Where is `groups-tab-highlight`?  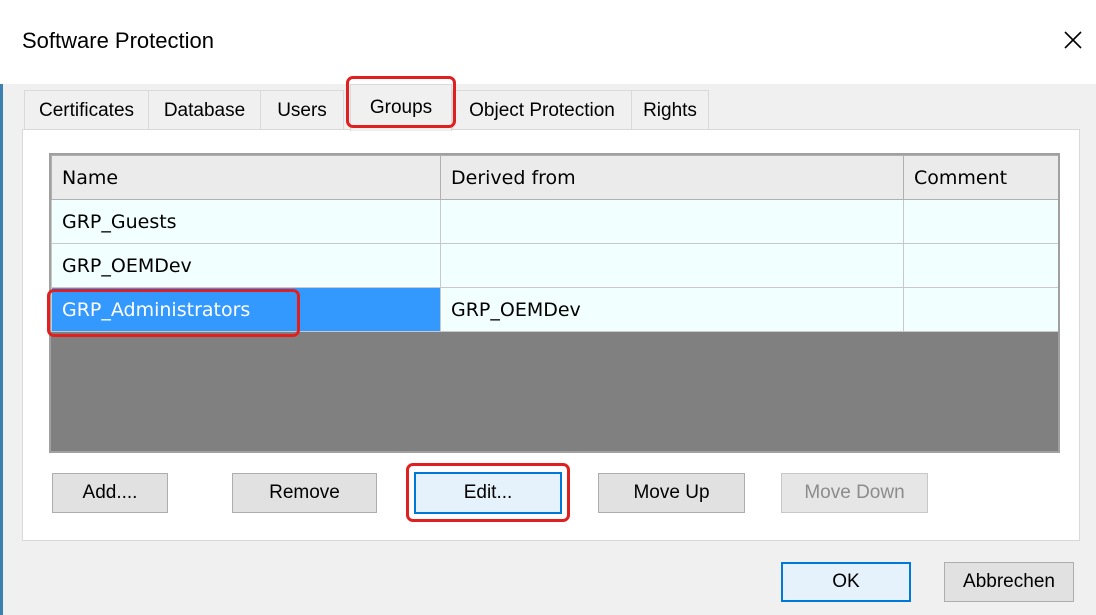 groups-tab-highlight is located at coordinates (401, 102).